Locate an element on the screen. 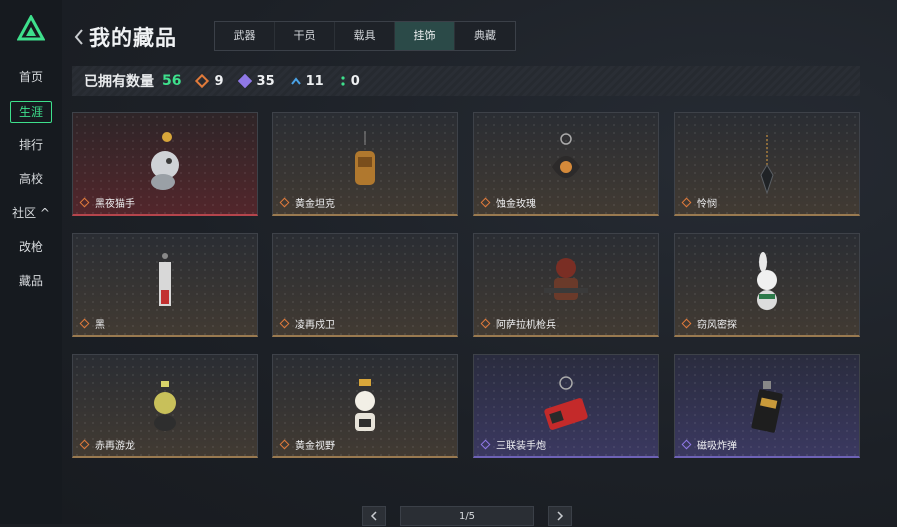 The image size is (897, 527). charm-name: 阿萨拉机枪兵 is located at coordinates (526, 325).